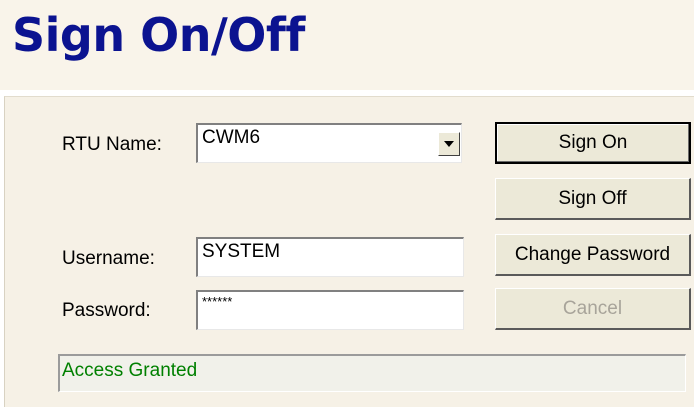 This screenshot has height=407, width=694. What do you see at coordinates (593, 143) in the screenshot?
I see `sign-on-button: Sign On` at bounding box center [593, 143].